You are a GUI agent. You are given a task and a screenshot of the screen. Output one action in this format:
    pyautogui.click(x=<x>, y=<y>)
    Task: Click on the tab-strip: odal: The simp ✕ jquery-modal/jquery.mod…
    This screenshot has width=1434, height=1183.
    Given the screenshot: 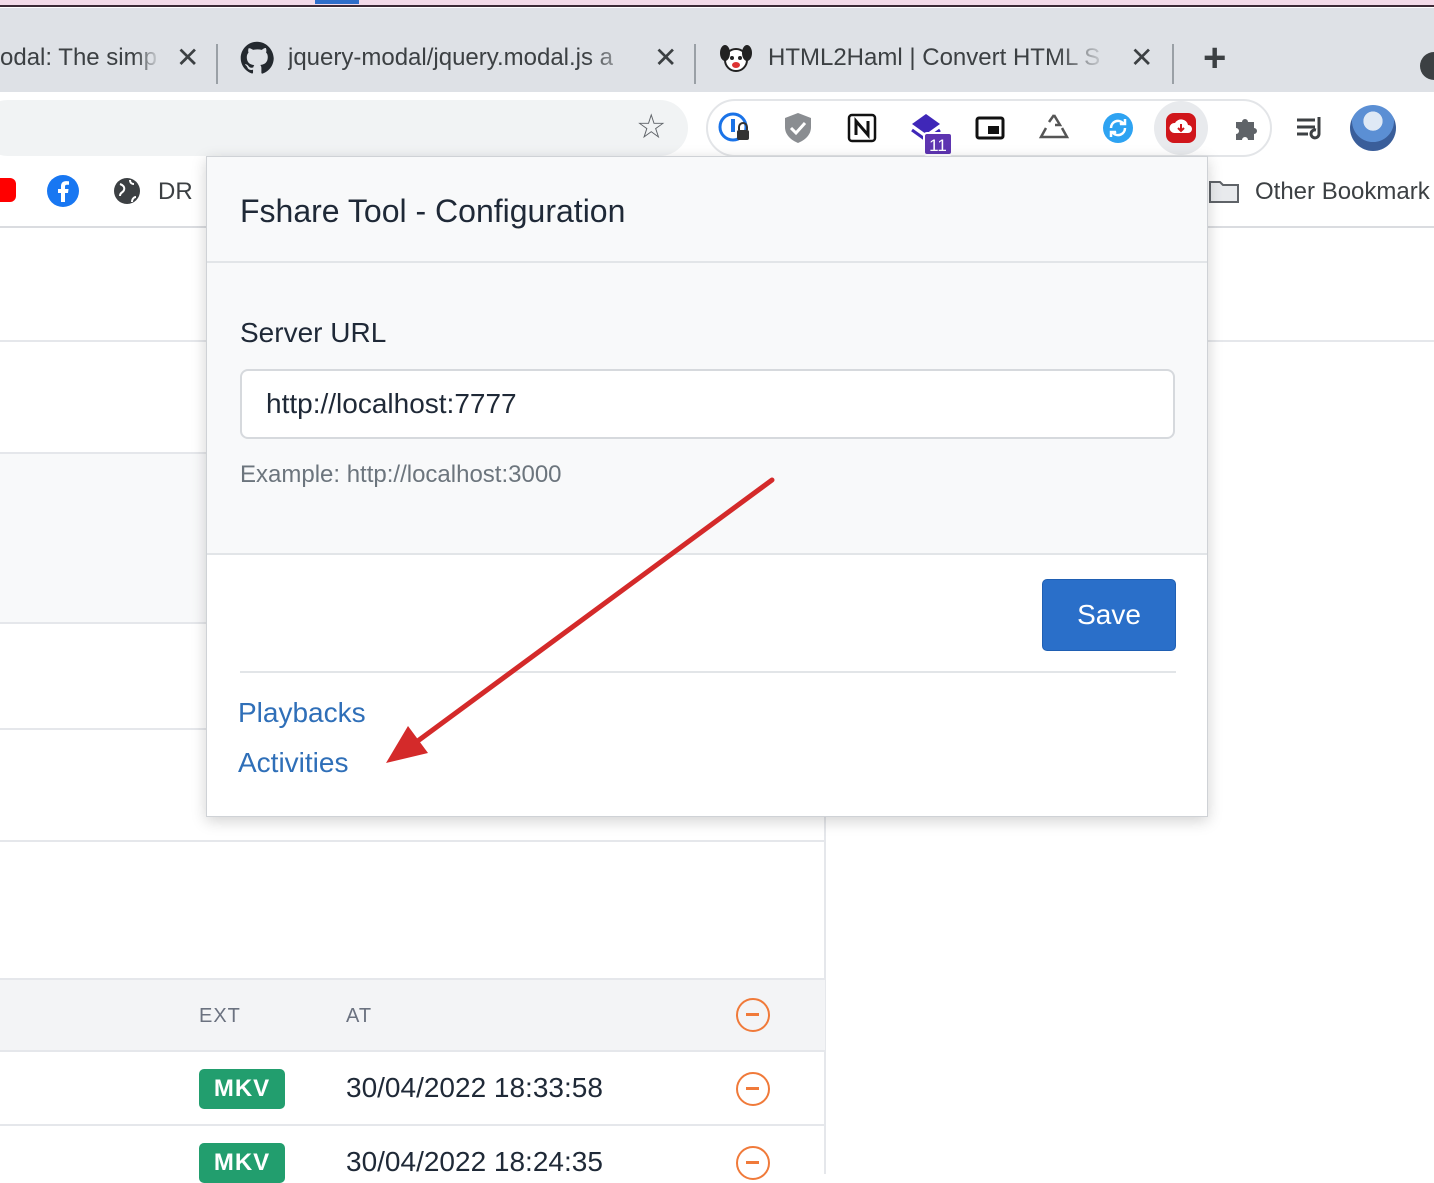 What is the action you would take?
    pyautogui.click(x=717, y=50)
    